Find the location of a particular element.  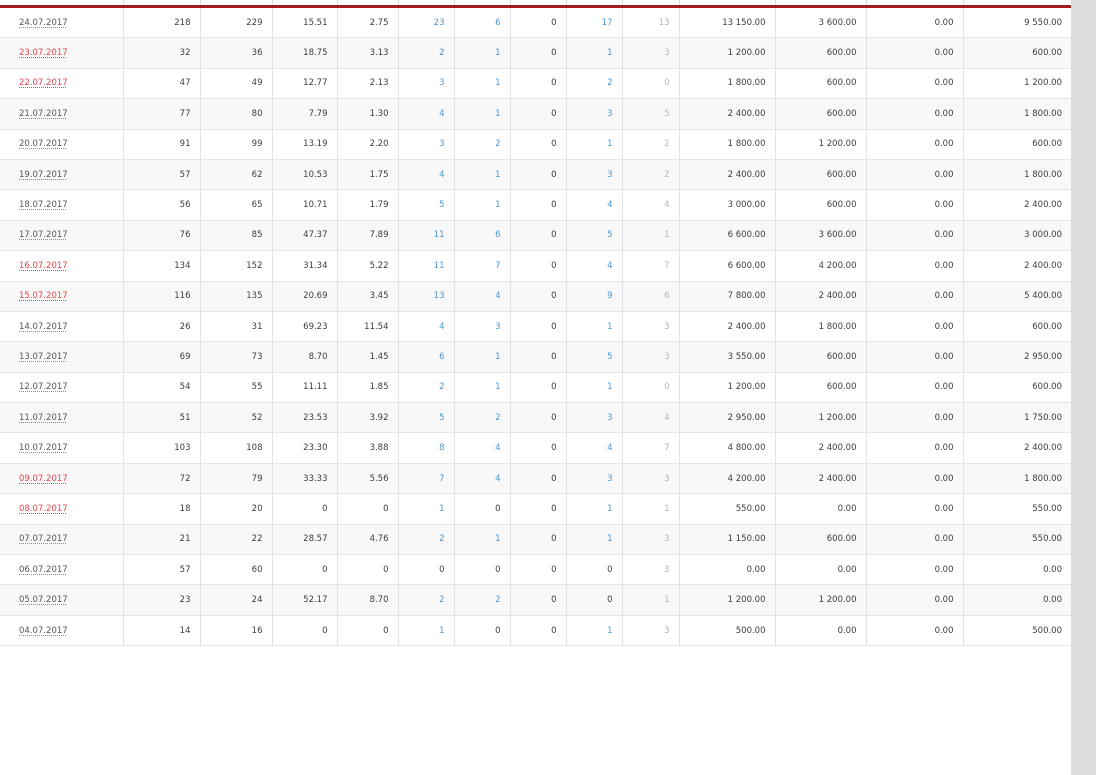

date-link: 19.07.2017 is located at coordinates (43, 175).